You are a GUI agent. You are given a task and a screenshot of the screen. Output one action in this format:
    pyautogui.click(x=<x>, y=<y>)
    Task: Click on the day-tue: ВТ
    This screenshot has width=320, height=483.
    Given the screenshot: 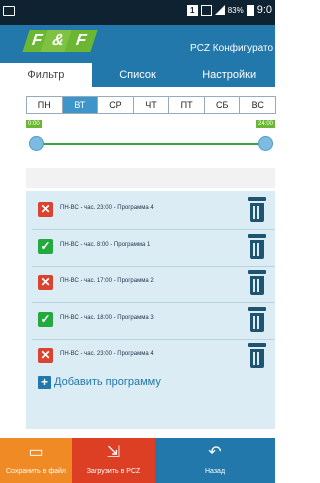 What is the action you would take?
    pyautogui.click(x=80, y=105)
    